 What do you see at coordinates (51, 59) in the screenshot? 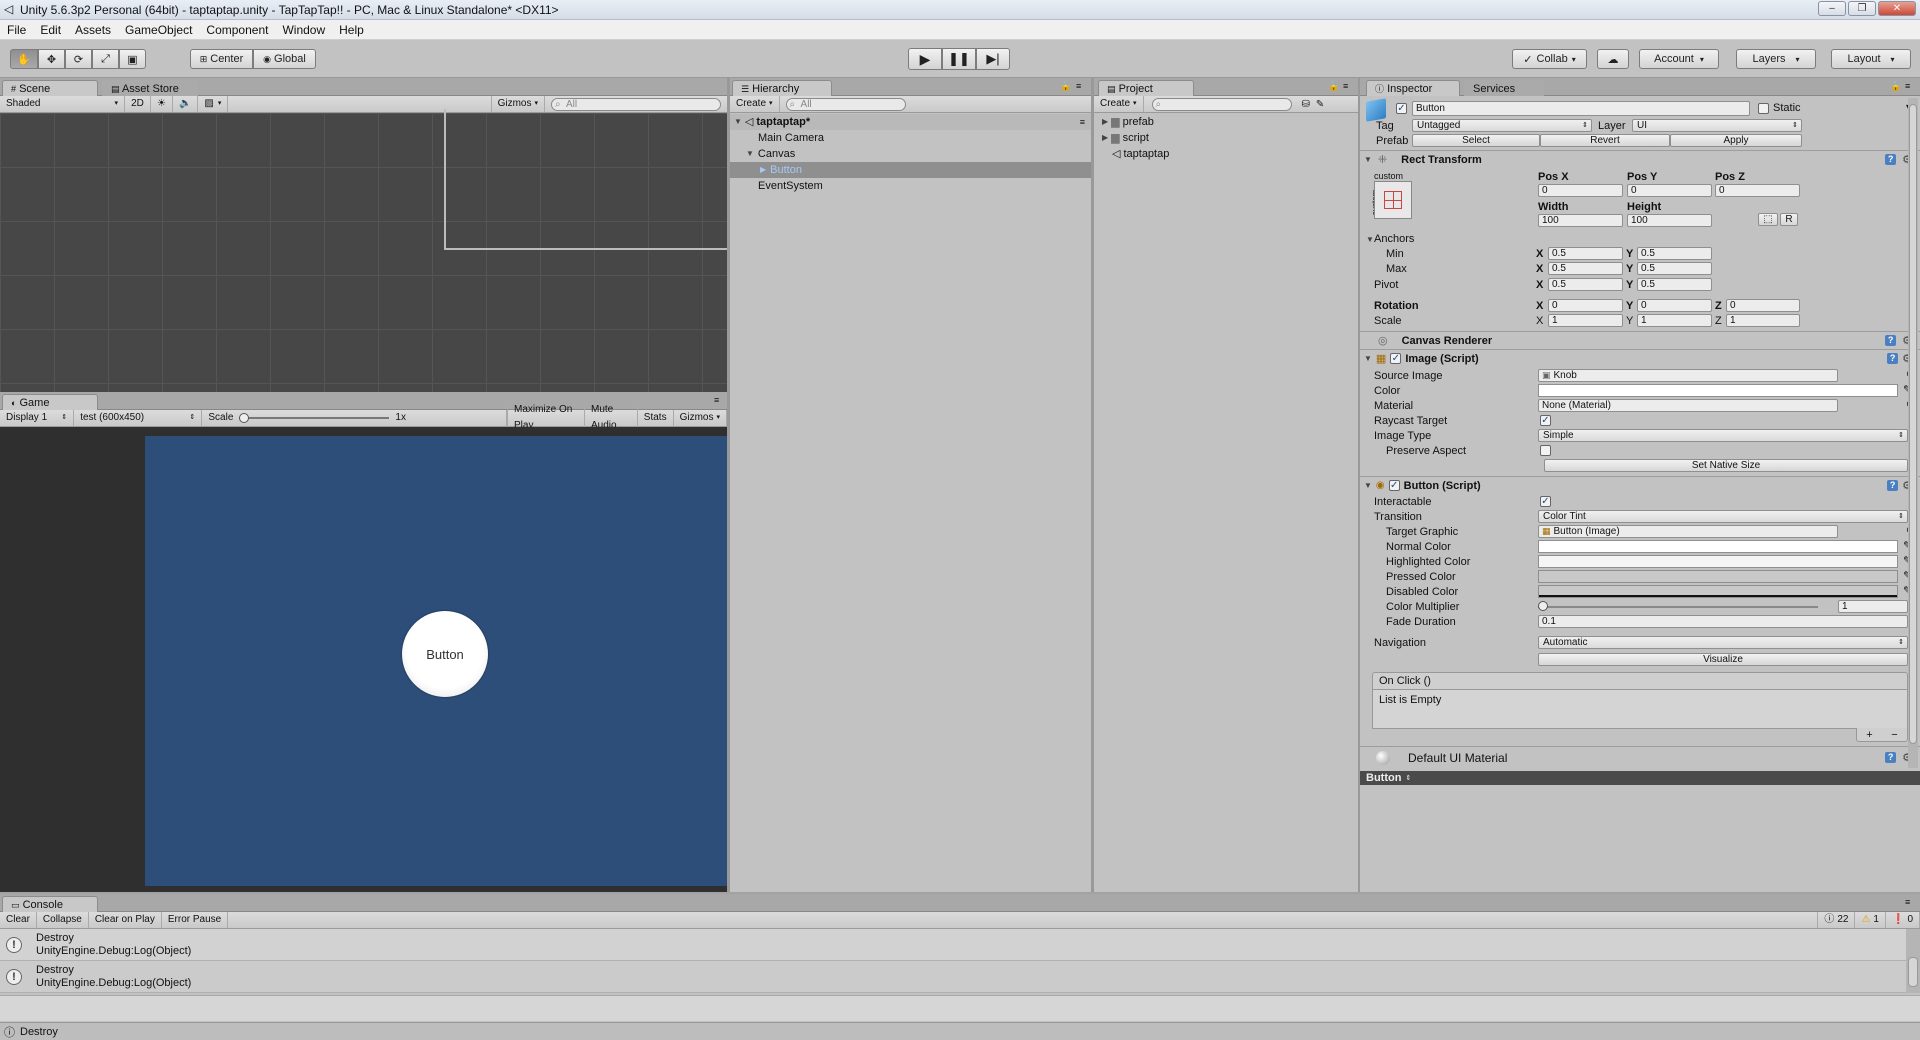
I see `move-tool-icon: ✥` at bounding box center [51, 59].